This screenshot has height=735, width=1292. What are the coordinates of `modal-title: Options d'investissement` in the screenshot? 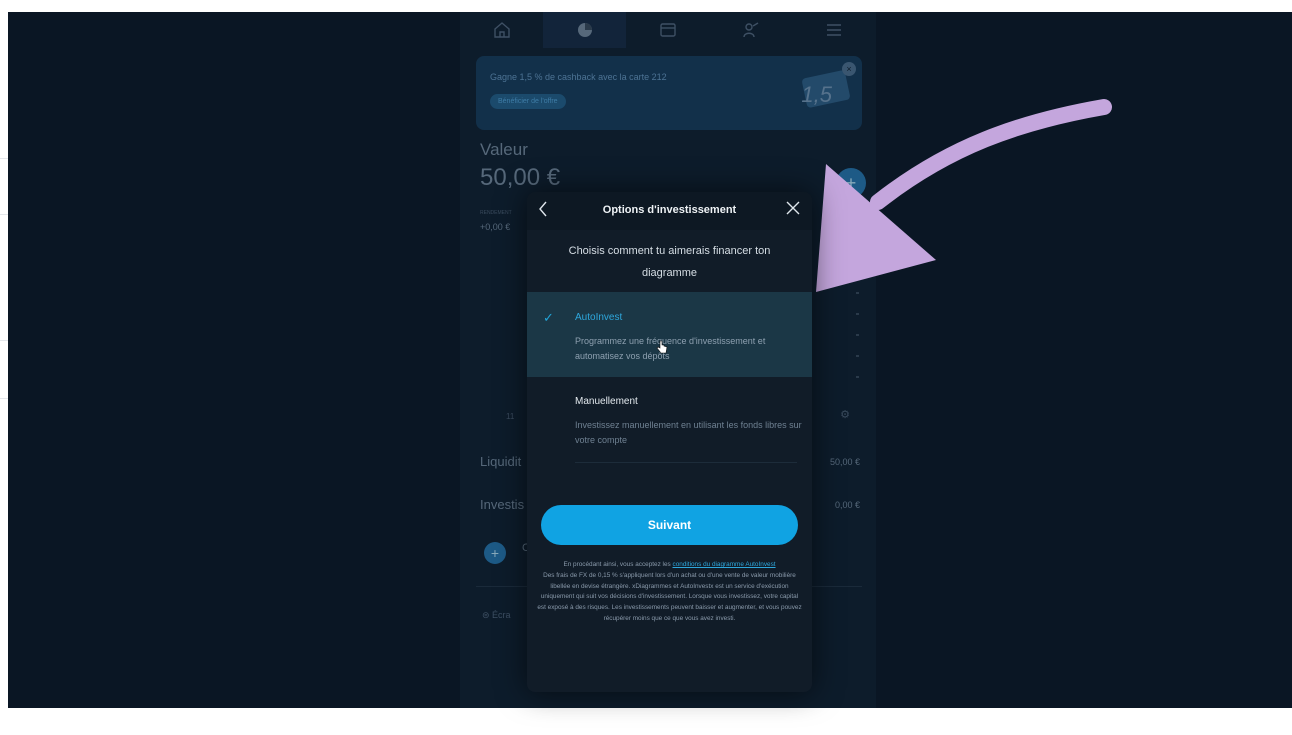 It's located at (669, 210).